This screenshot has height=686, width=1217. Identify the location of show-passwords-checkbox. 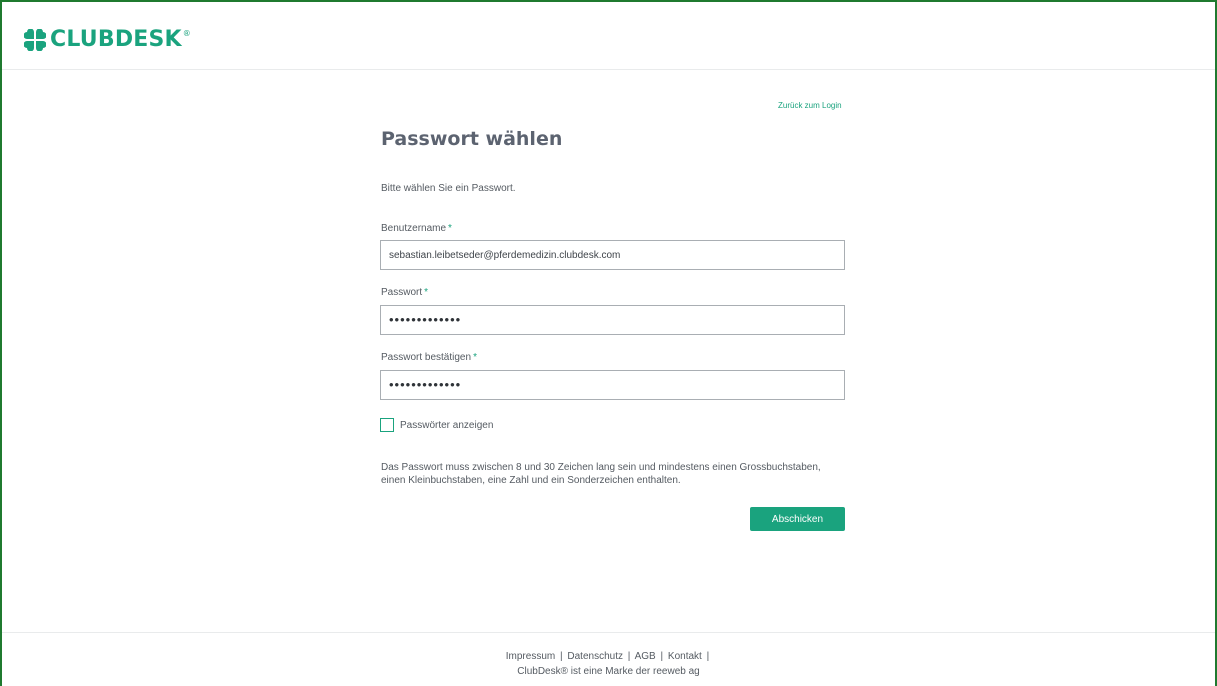
(387, 425).